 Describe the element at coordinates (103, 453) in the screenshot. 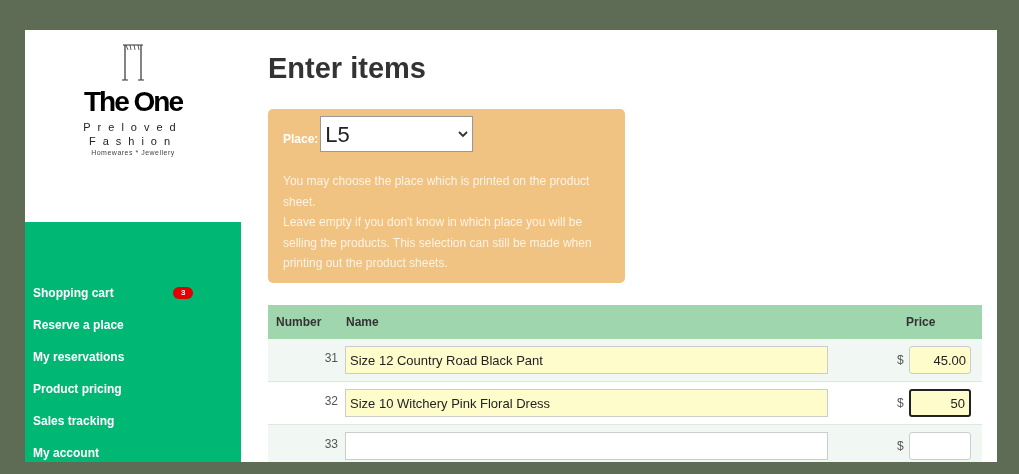

I see `sidebar-link: My account` at that location.